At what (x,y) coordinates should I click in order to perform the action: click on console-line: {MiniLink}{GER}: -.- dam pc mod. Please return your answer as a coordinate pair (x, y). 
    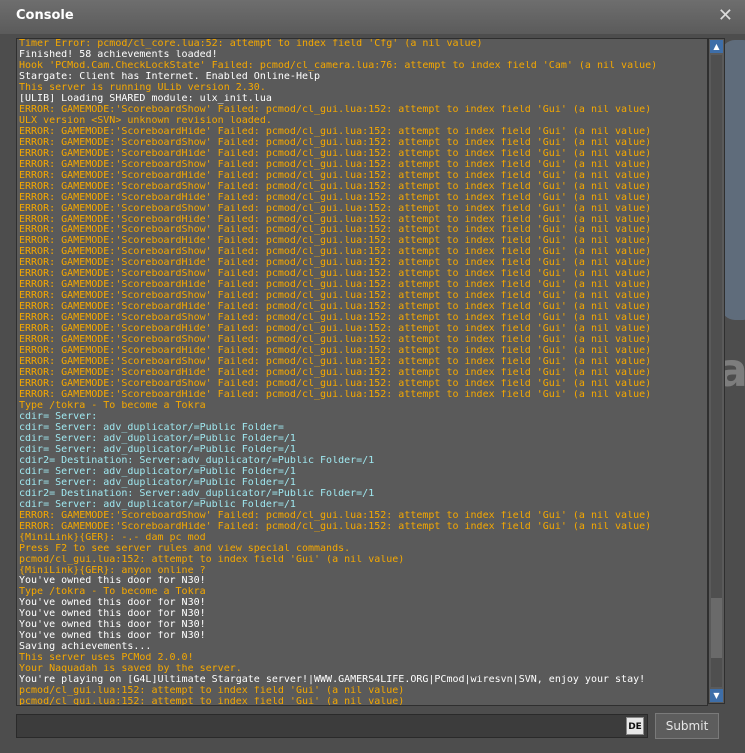
    Looking at the image, I should click on (112, 537).